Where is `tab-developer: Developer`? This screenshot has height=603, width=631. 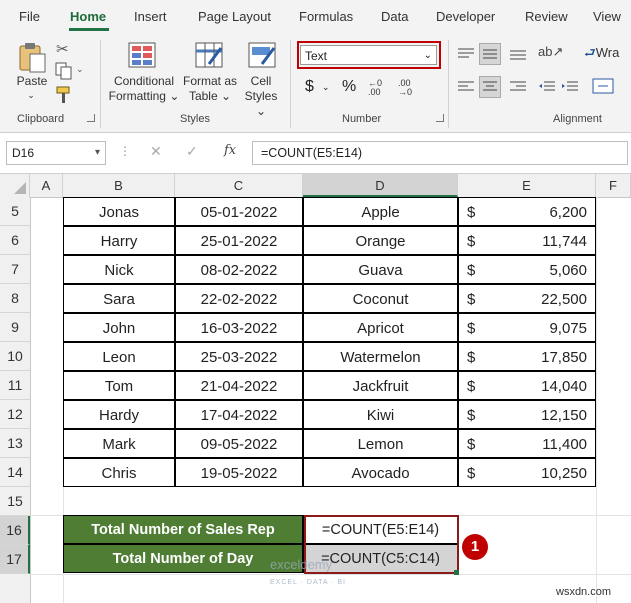 tab-developer: Developer is located at coordinates (465, 16).